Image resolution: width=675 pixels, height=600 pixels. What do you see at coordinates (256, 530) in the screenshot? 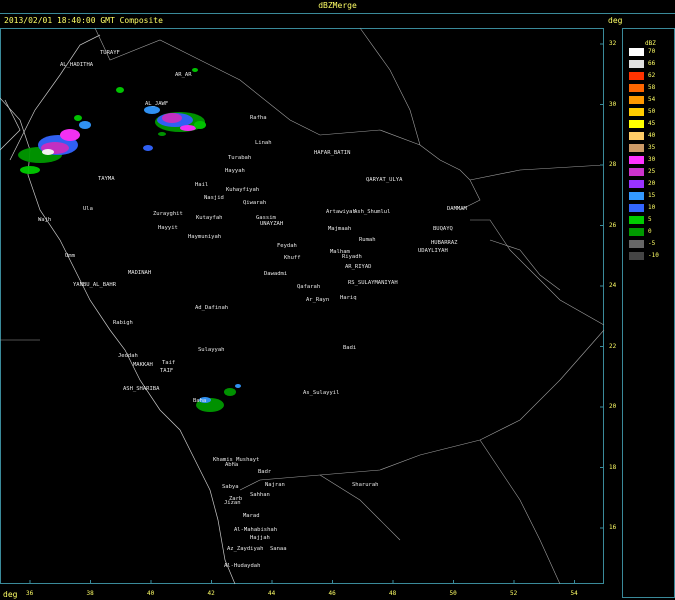
I see `city-label: Al-Mahabishah` at bounding box center [256, 530].